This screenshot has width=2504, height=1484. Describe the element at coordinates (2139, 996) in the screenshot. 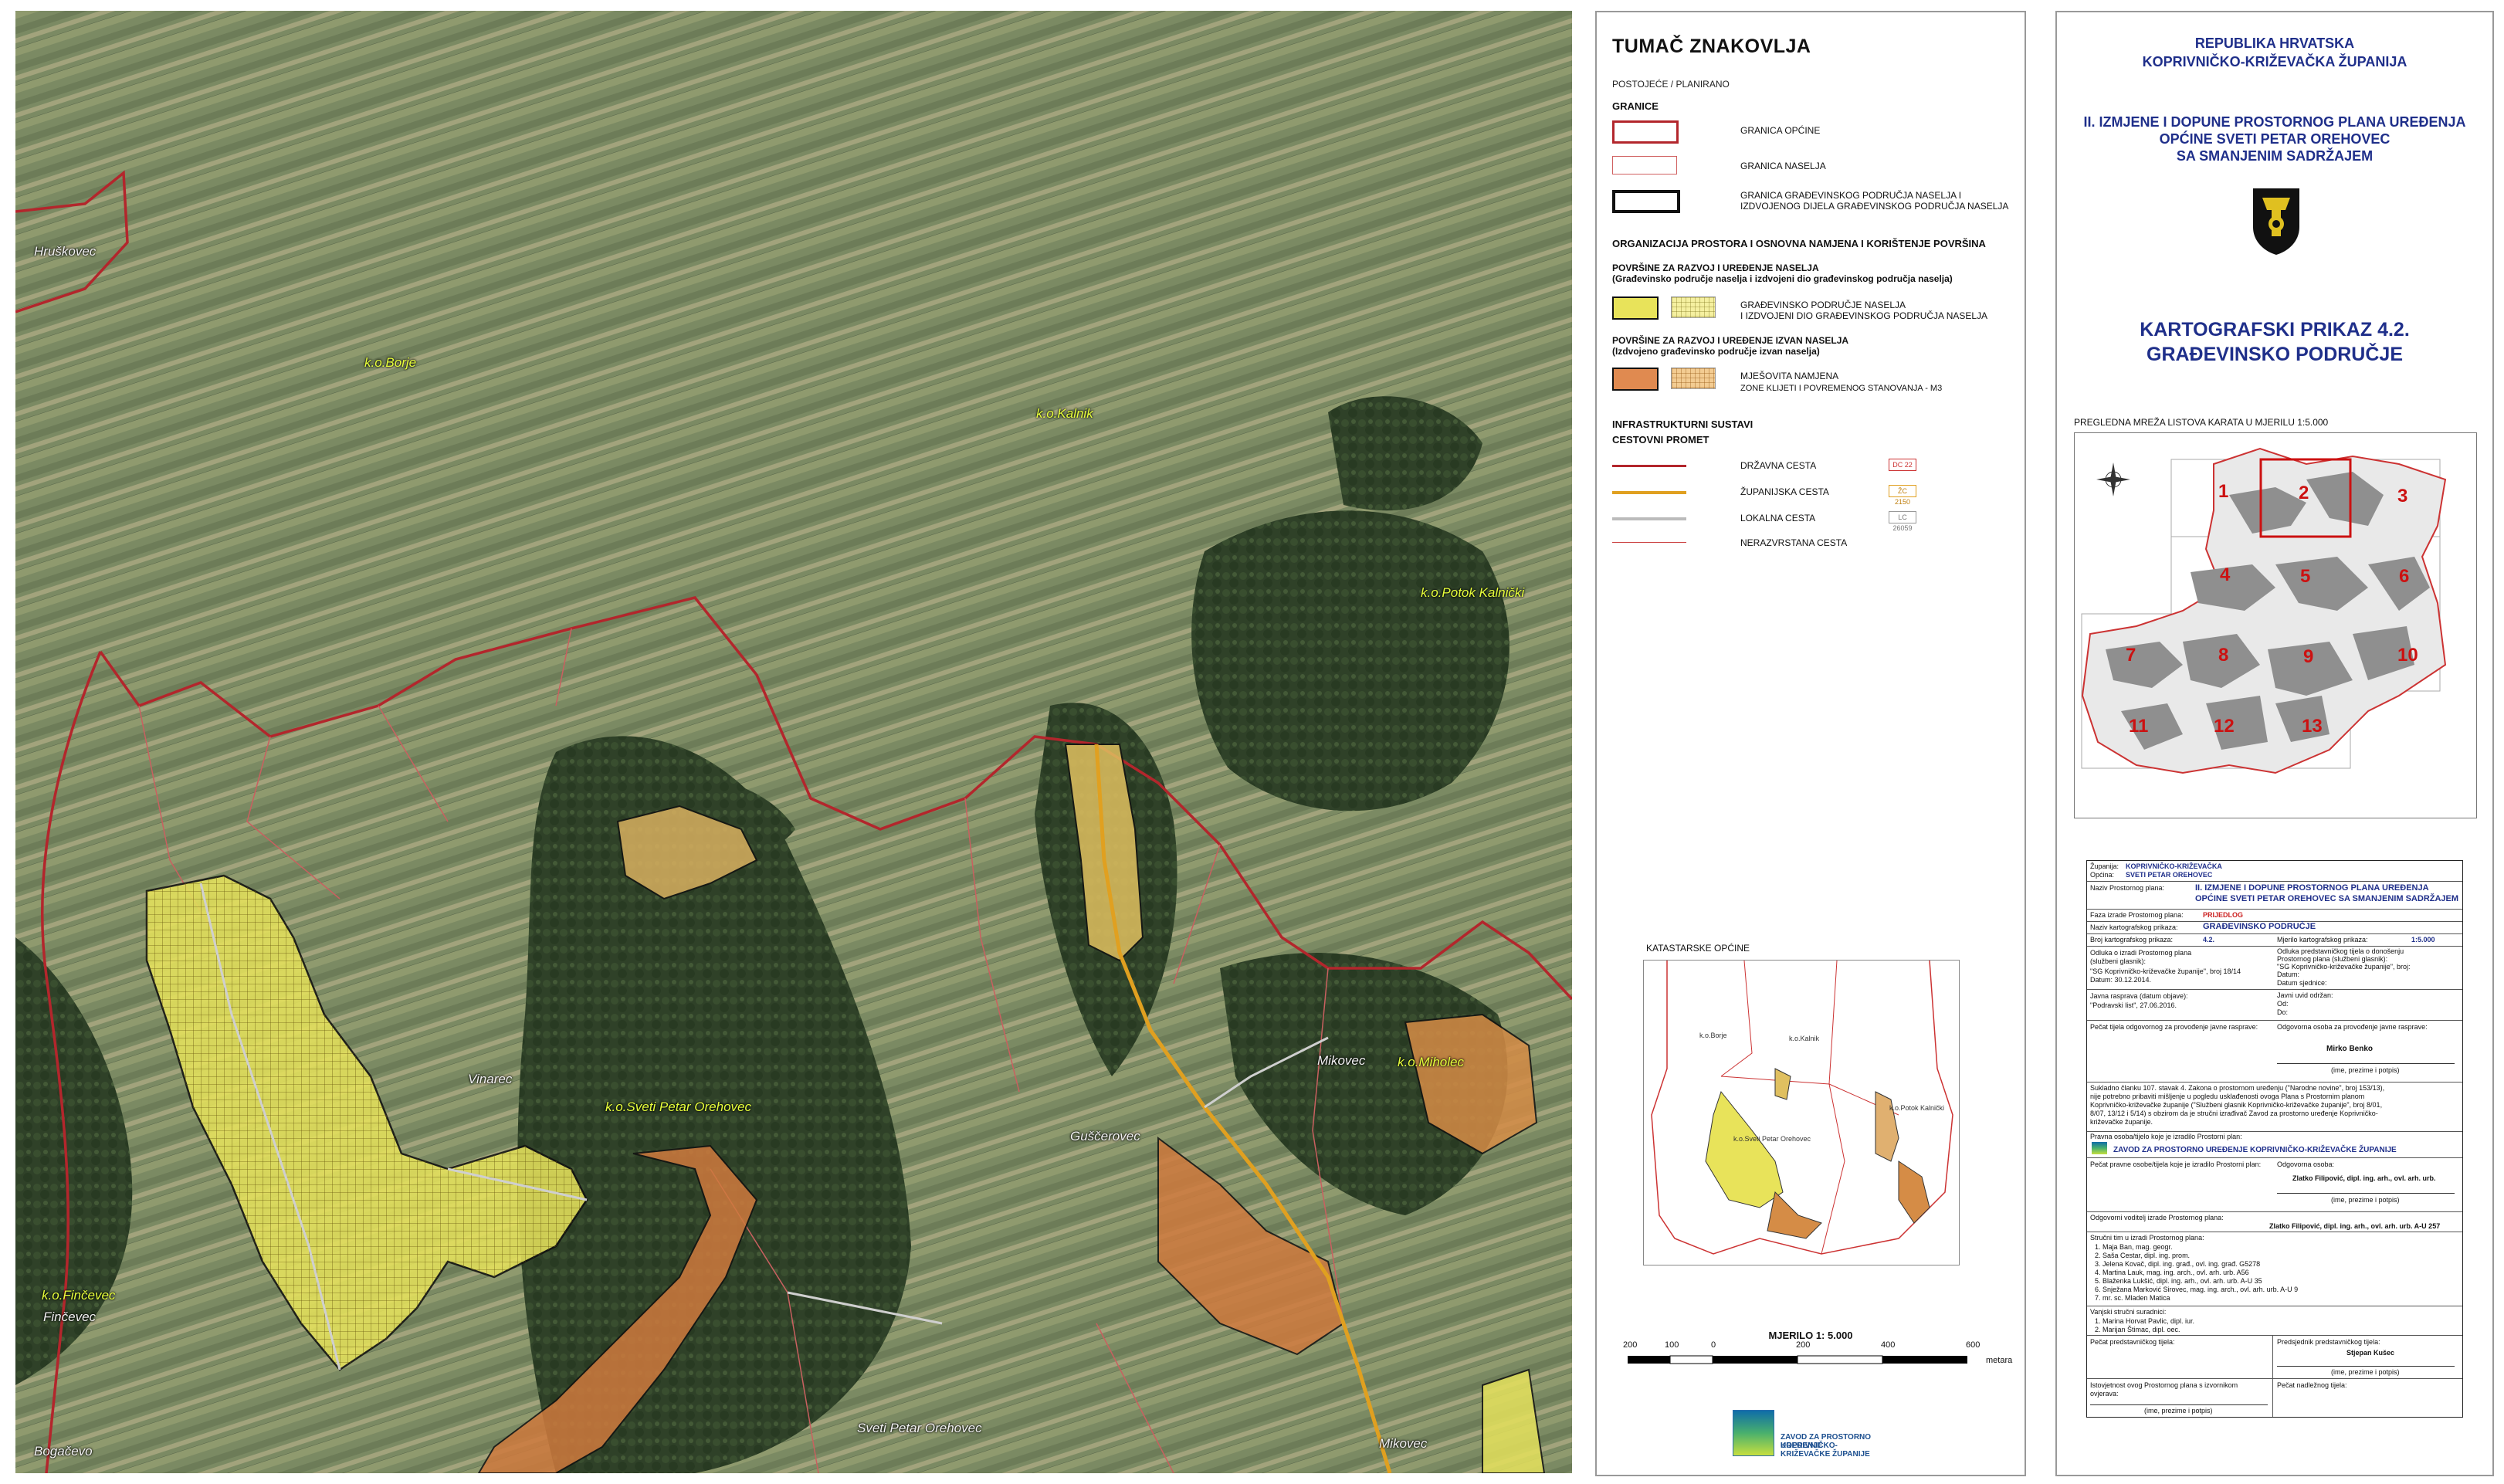

I see `form-label: Javna rasprava (datum objave):` at that location.